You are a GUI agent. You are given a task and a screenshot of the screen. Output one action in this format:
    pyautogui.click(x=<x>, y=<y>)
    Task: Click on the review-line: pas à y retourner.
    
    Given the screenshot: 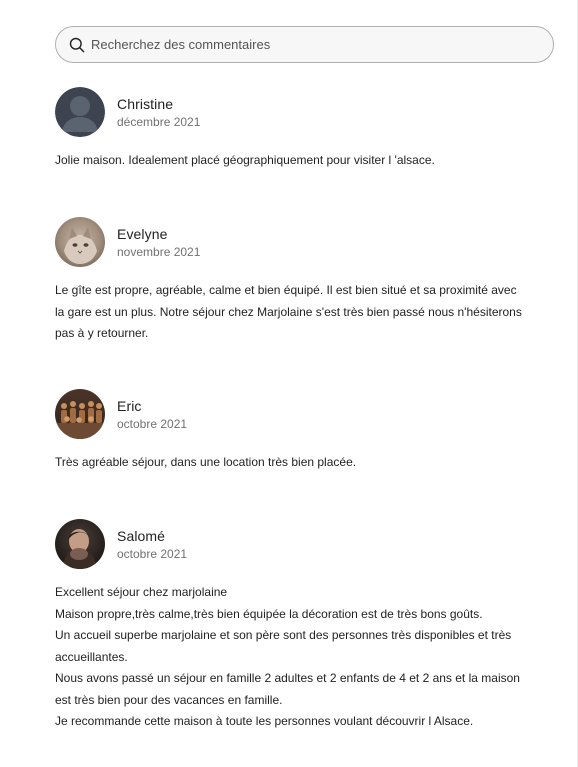 What is the action you would take?
    pyautogui.click(x=102, y=333)
    